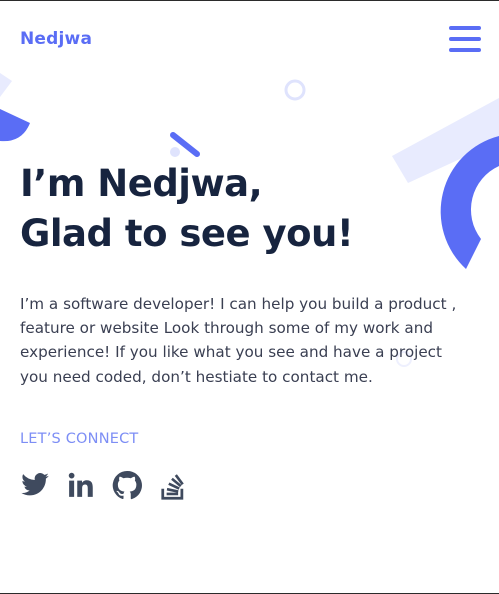  What do you see at coordinates (175, 152) in the screenshot?
I see `decor-dot` at bounding box center [175, 152].